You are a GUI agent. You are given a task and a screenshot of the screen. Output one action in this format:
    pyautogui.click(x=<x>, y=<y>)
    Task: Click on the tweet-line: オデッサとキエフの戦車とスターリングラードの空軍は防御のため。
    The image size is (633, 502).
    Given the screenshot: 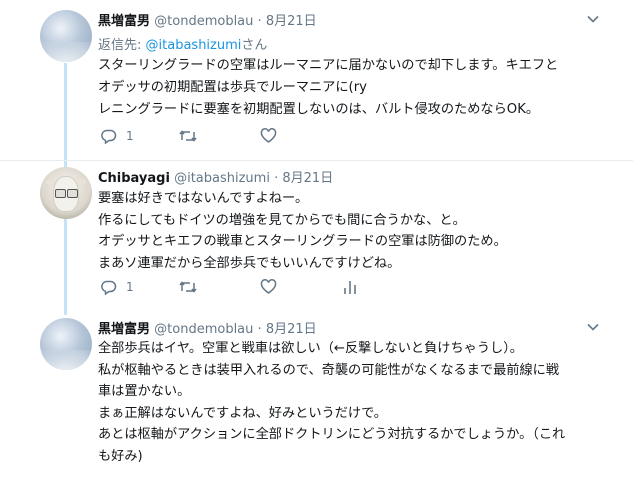 What is the action you would take?
    pyautogui.click(x=302, y=241)
    